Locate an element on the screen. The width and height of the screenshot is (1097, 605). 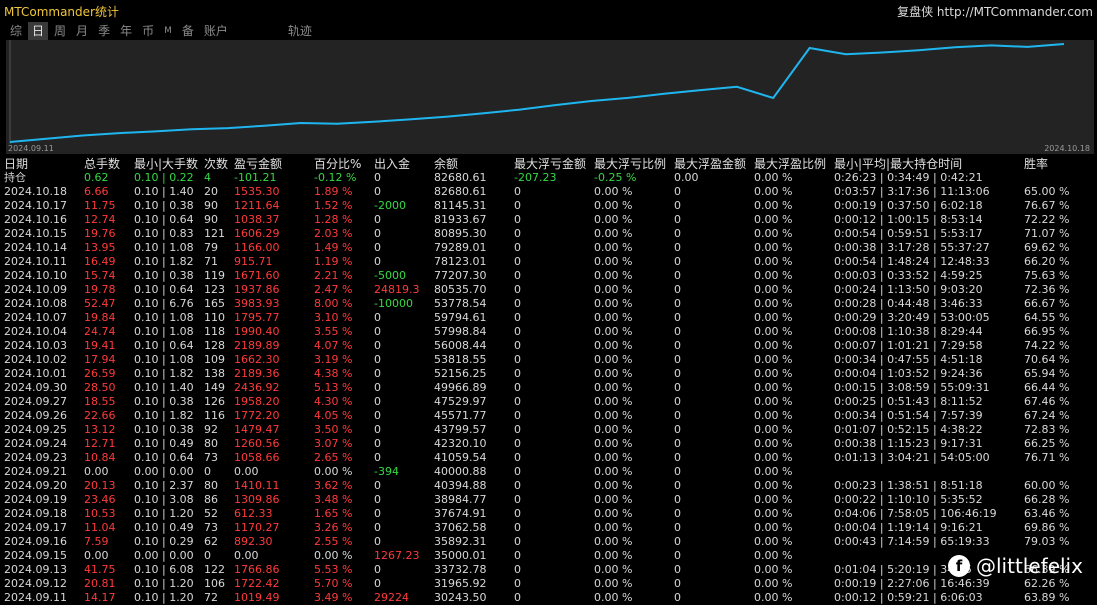
cell-max-float-loss-pct: 0.00 % is located at coordinates (613, 345).